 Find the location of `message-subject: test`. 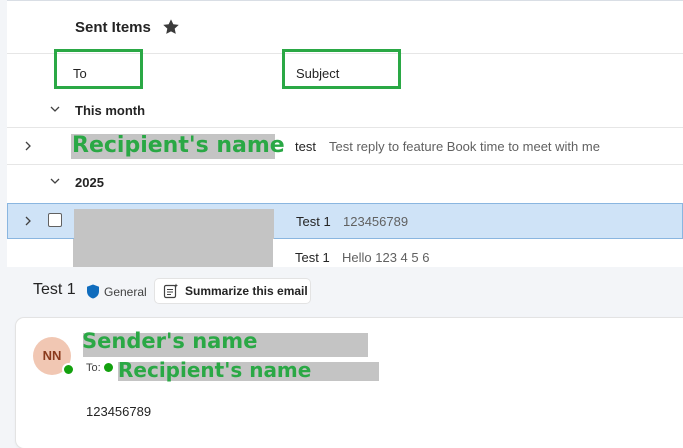

message-subject: test is located at coordinates (305, 146).